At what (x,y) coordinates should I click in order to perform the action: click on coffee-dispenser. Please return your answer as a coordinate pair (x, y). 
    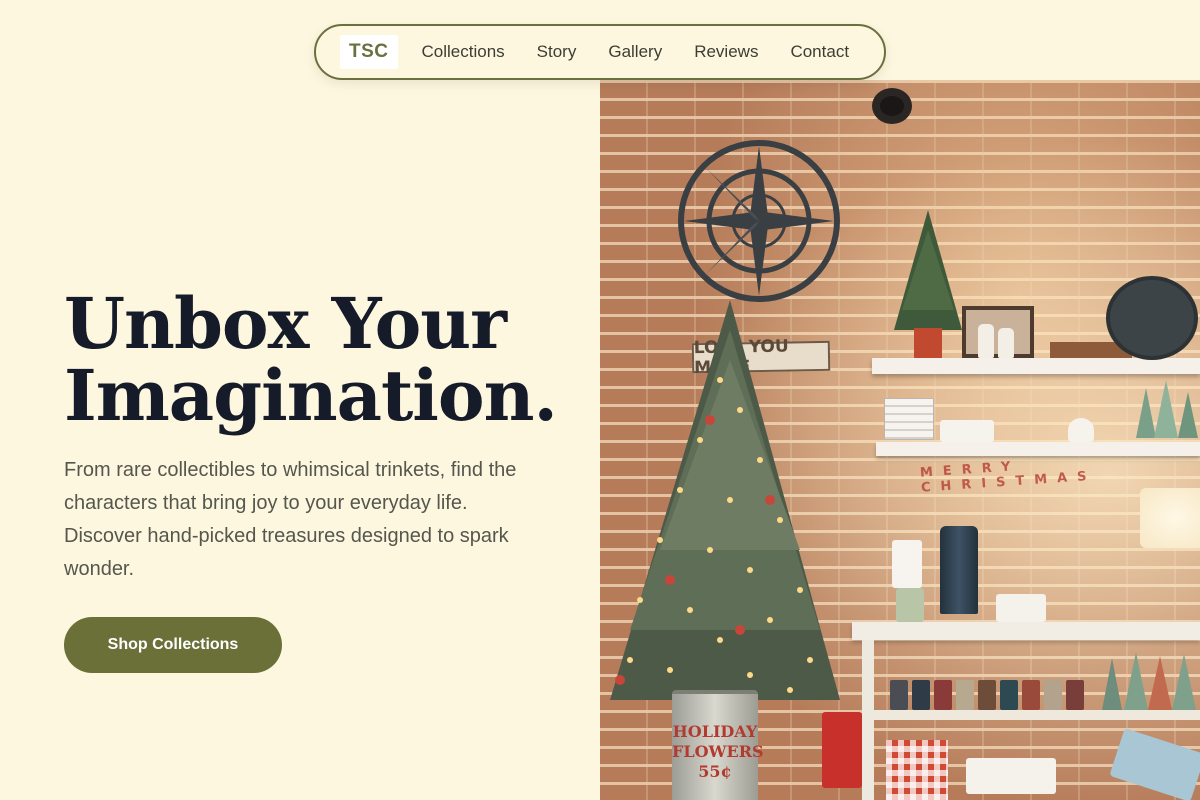
    Looking at the image, I should click on (959, 570).